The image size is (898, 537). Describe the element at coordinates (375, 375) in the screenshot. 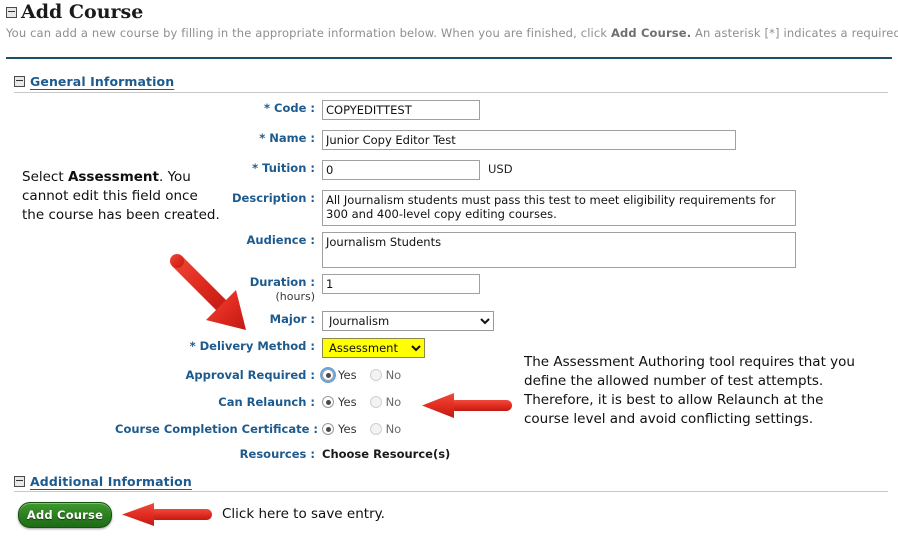

I see `radio-approval-required-no` at that location.